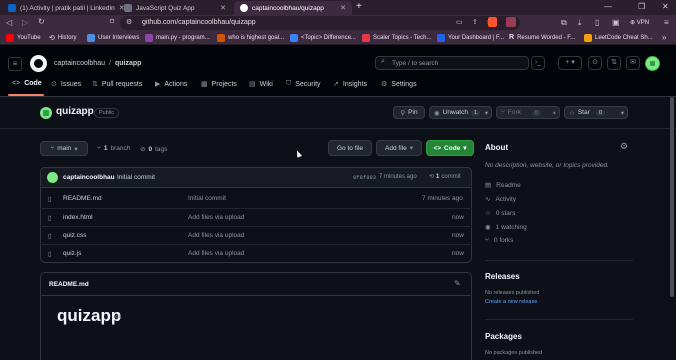  Describe the element at coordinates (350, 84) in the screenshot. I see `tab-insights: ↗ Insights` at that location.